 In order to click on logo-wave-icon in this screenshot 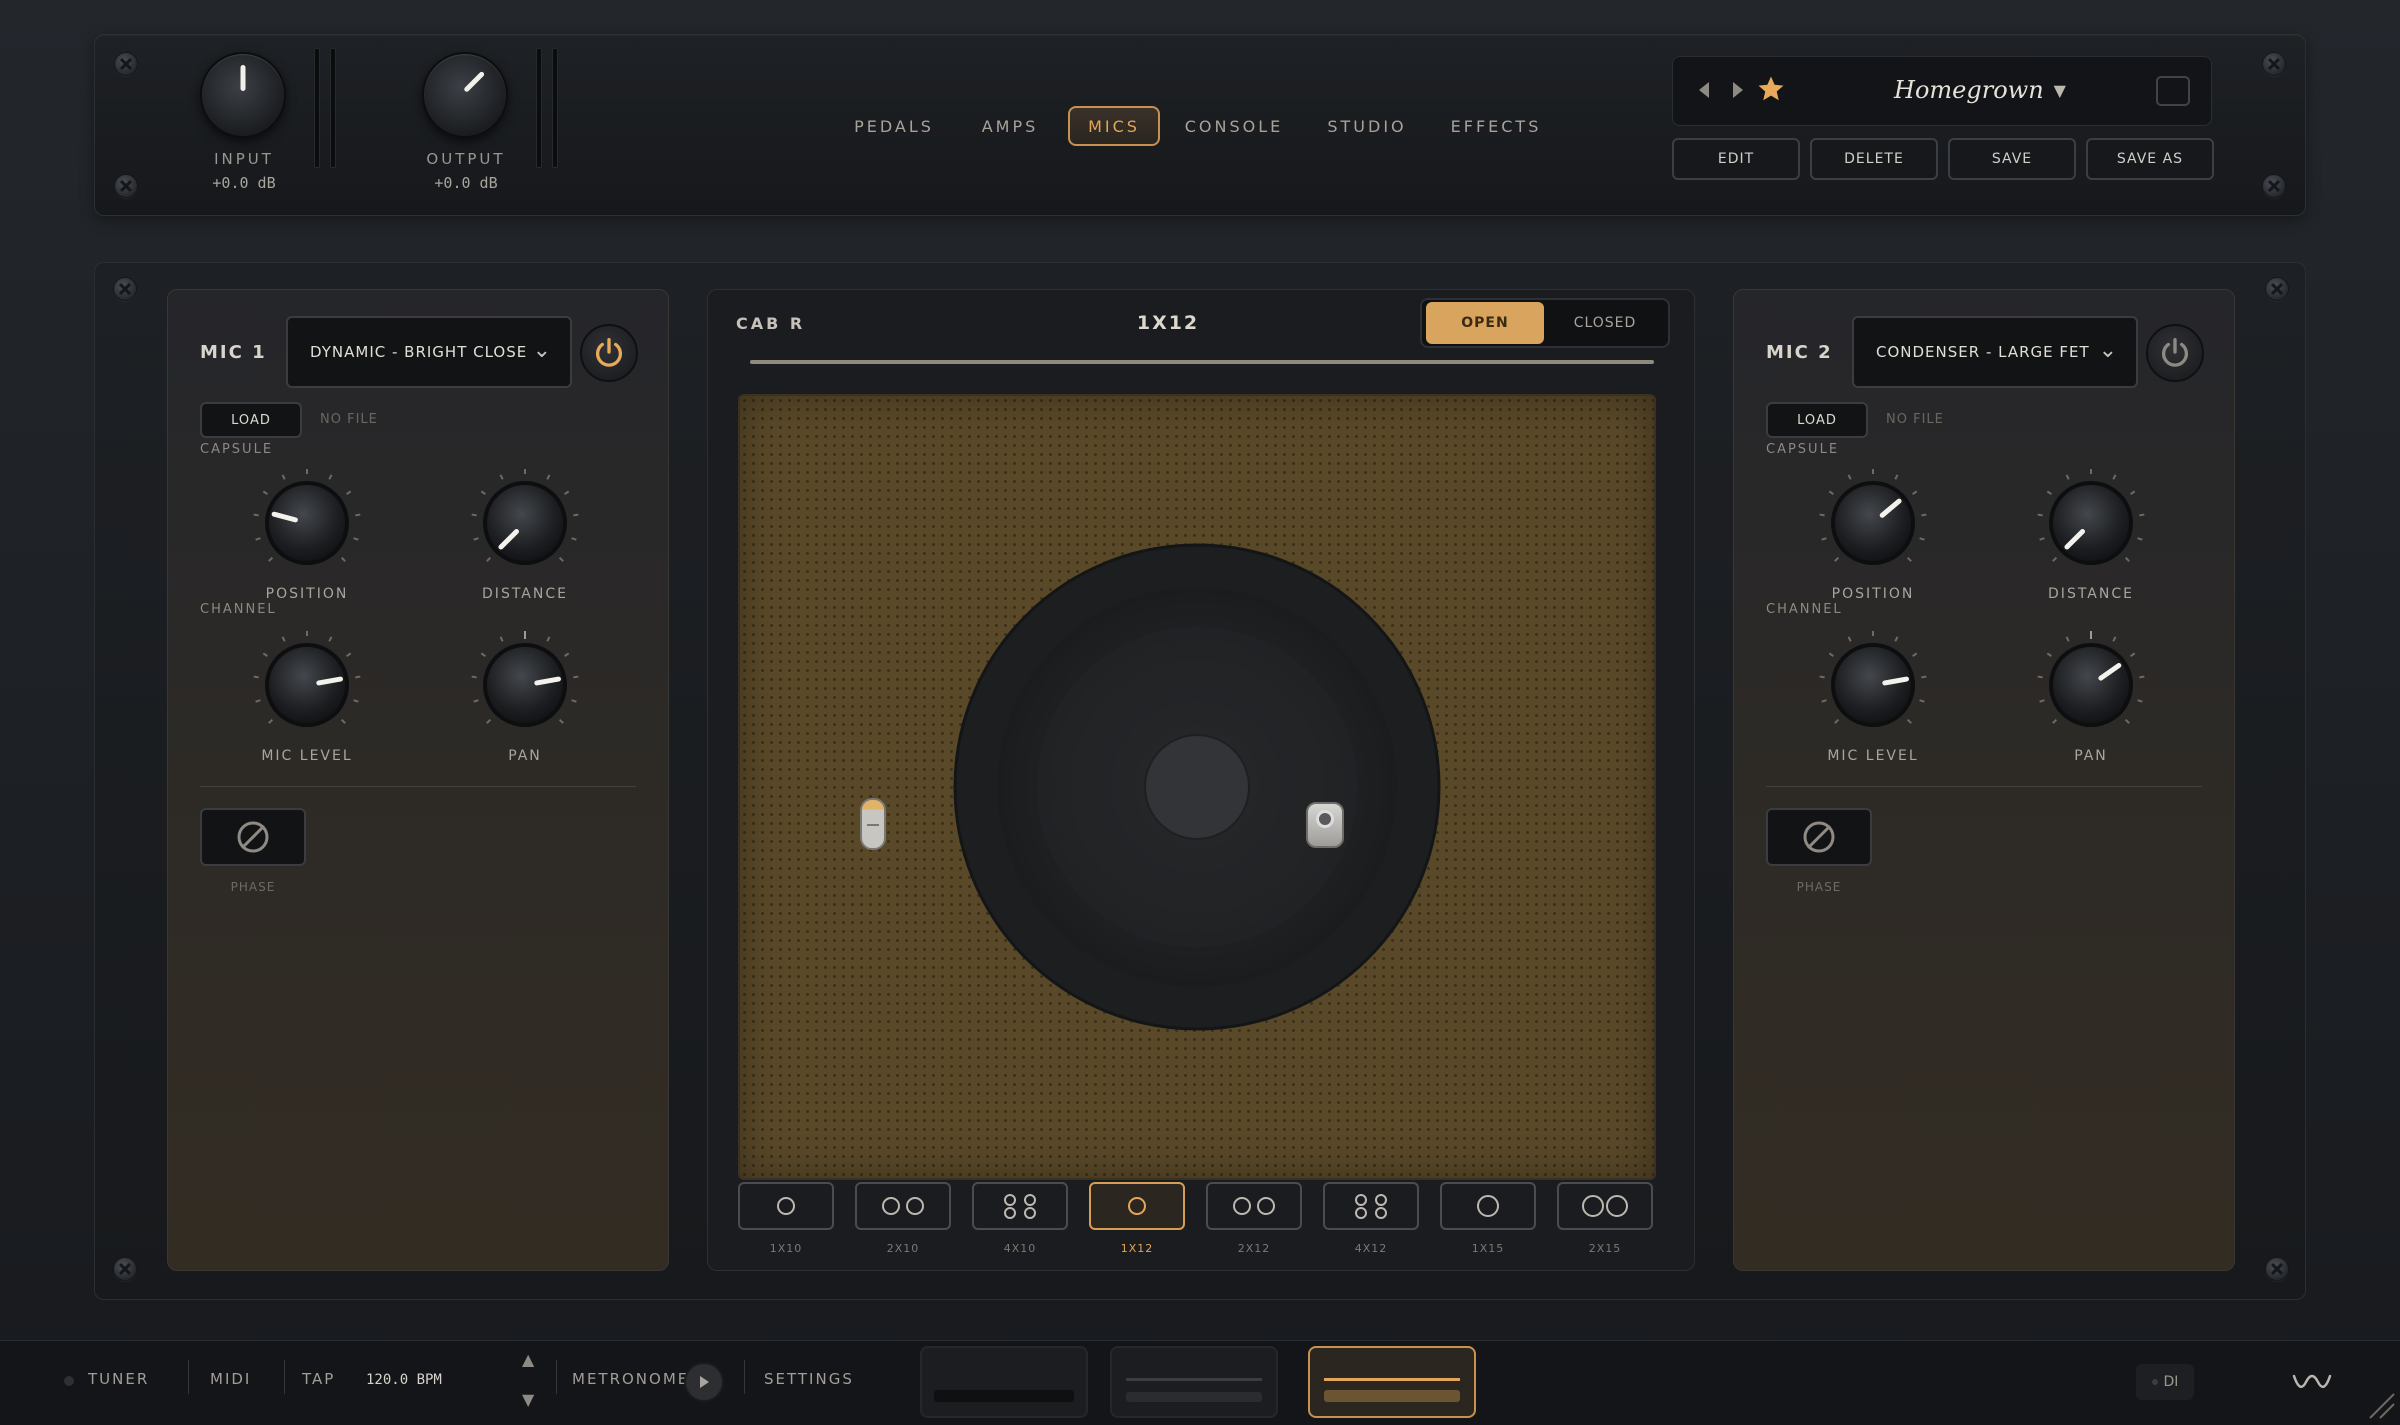, I will do `click(2312, 1382)`.